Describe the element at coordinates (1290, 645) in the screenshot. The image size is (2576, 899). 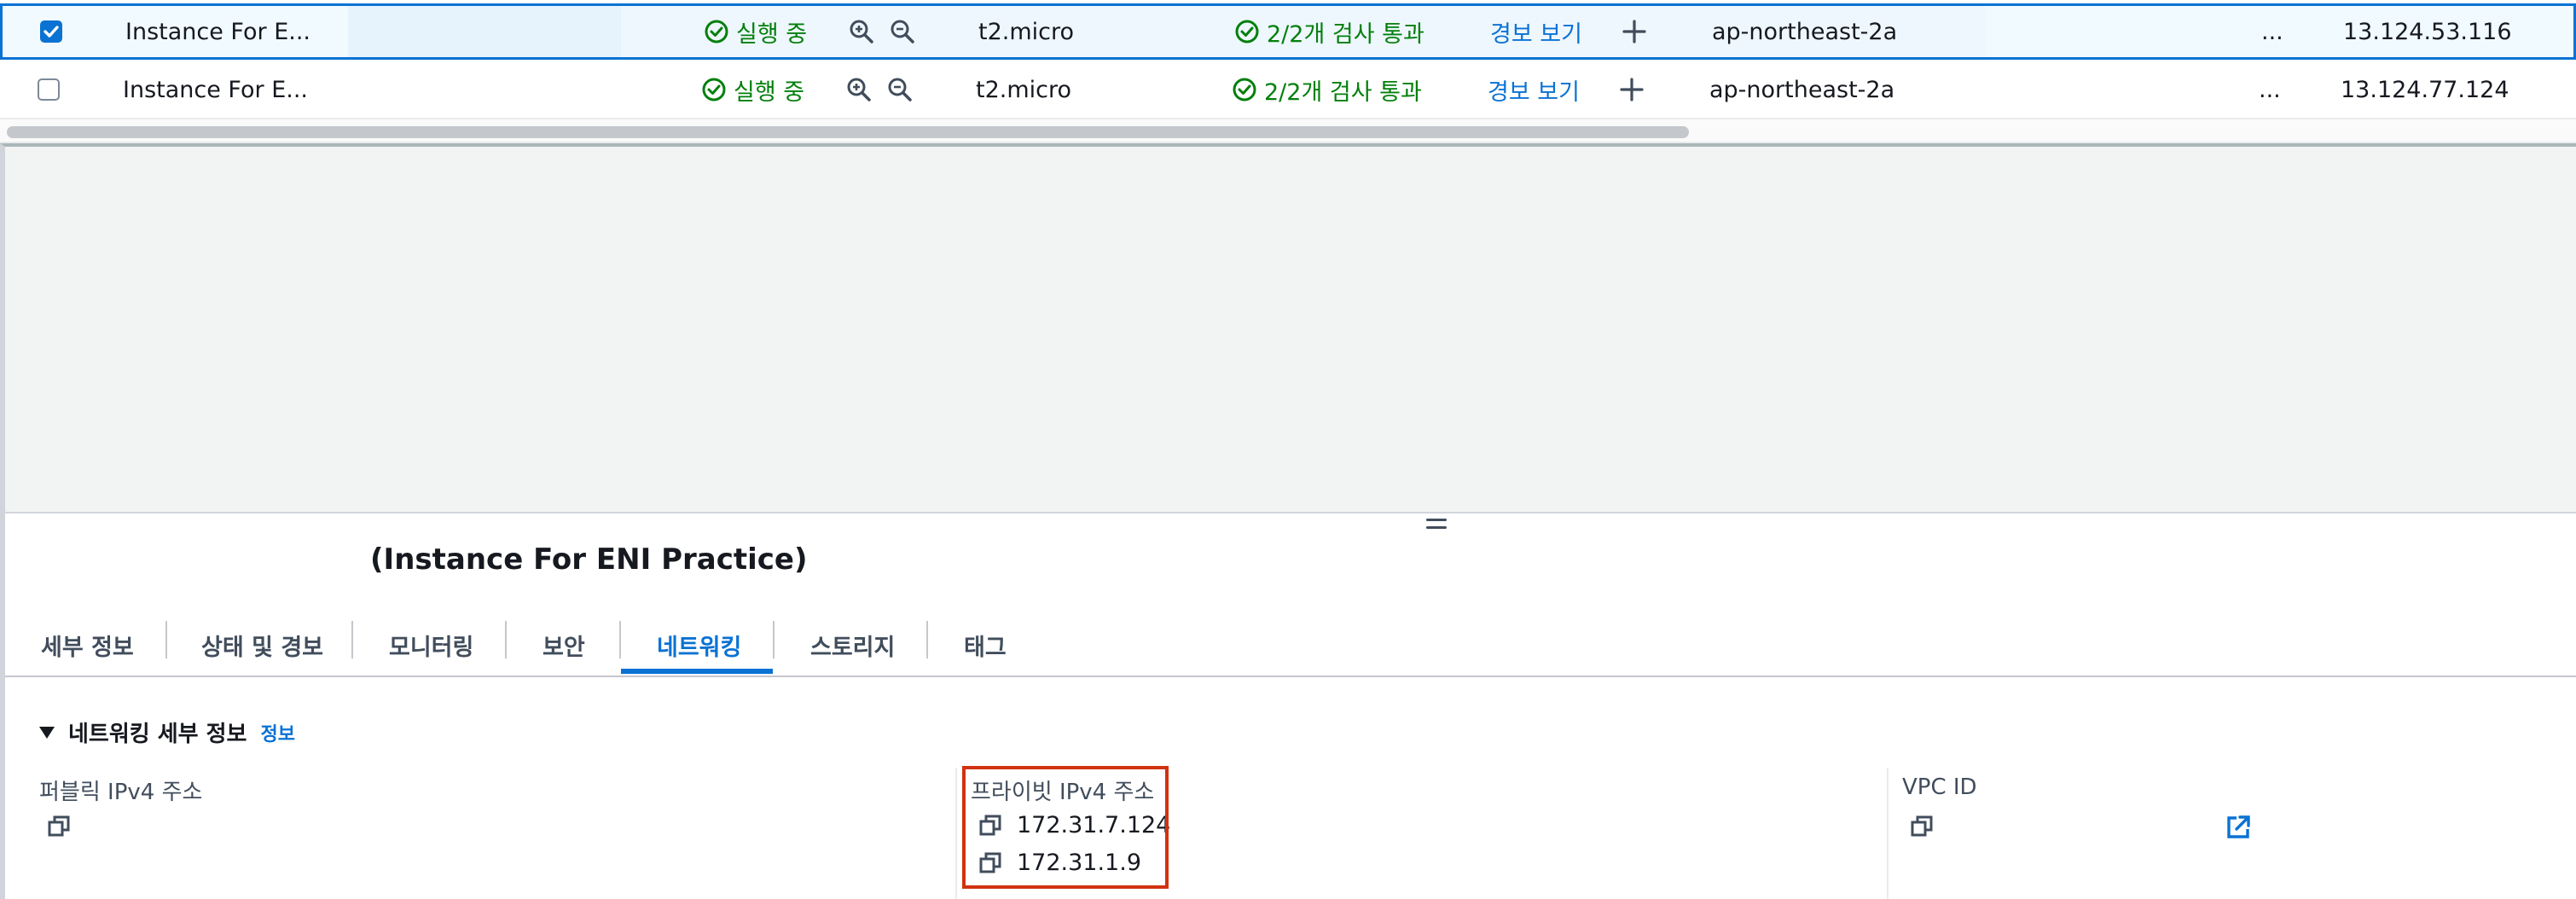
I see `details-tabs: 세부 정보 상태 및 경보 모니터링 보안 네트워킹 스토리지 태그` at that location.